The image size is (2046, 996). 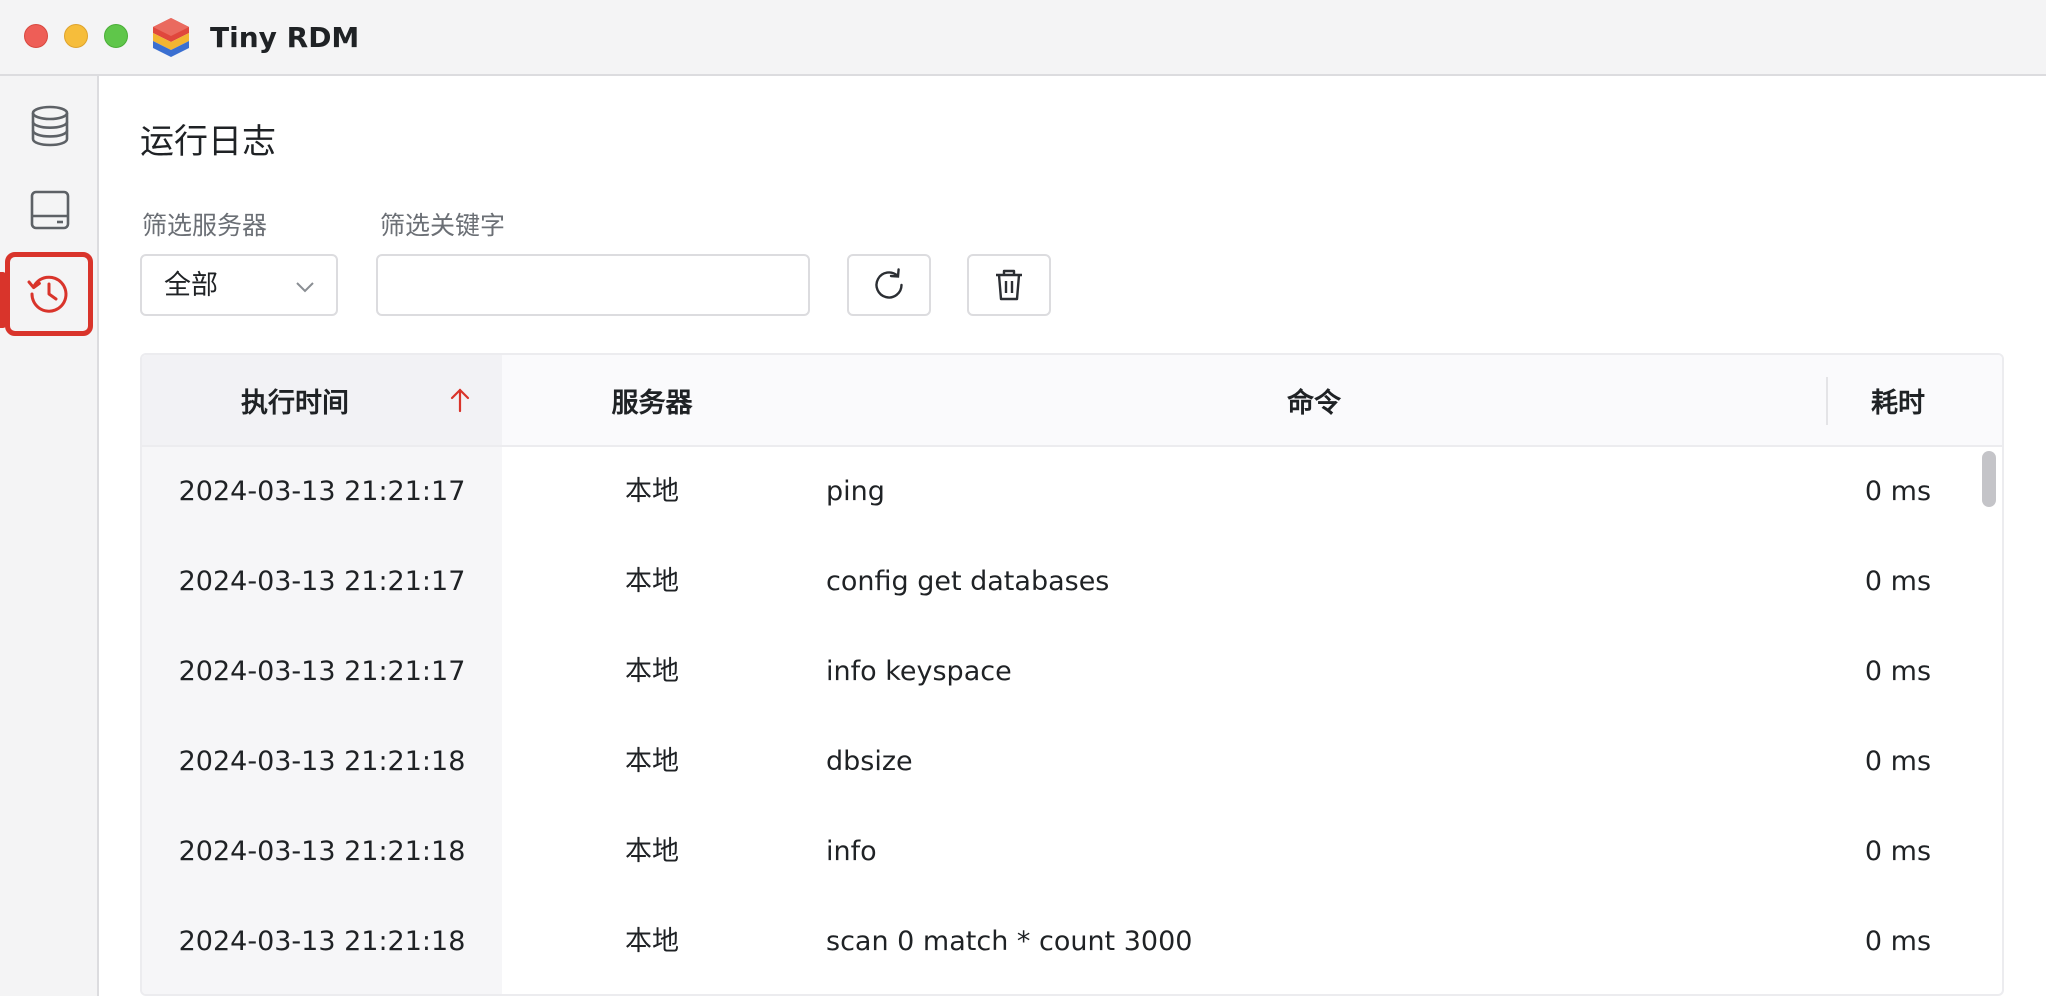 I want to click on server-drive-icon, so click(x=50, y=210).